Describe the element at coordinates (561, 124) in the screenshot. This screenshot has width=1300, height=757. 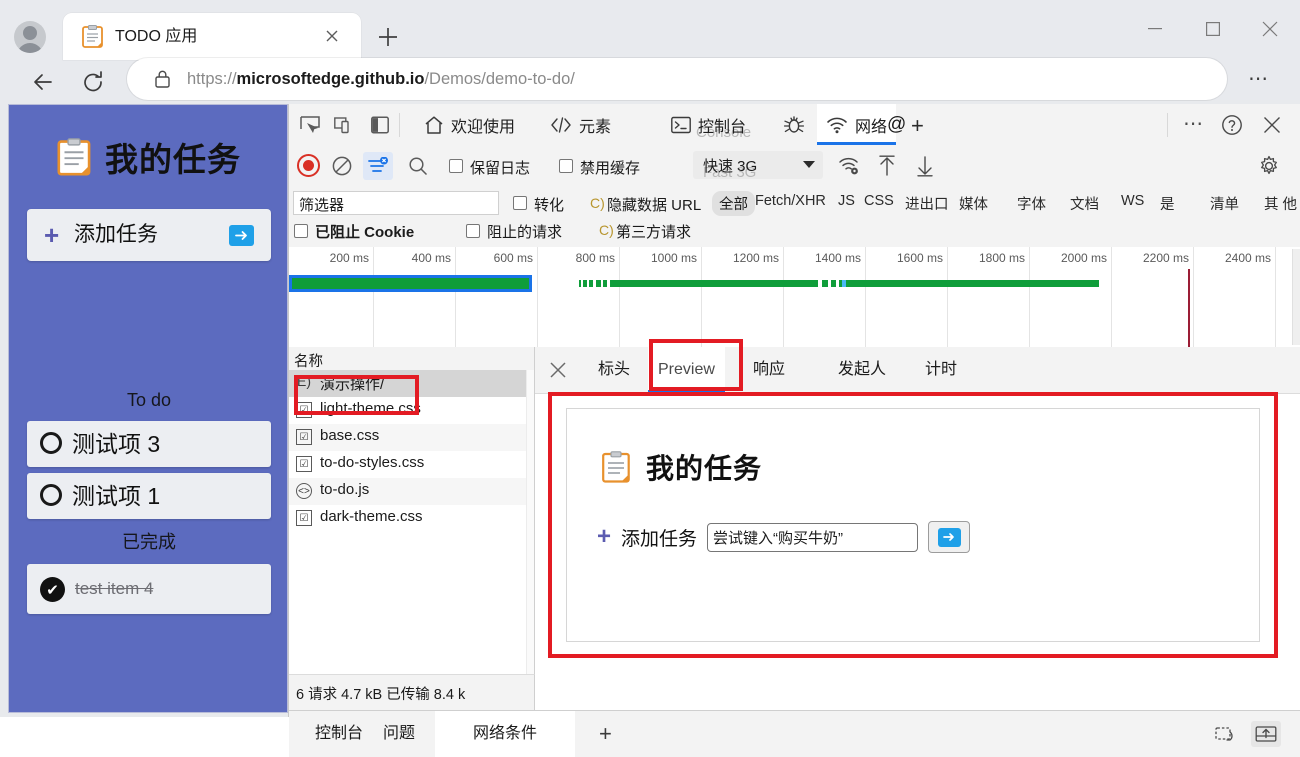
I see `code-icon` at that location.